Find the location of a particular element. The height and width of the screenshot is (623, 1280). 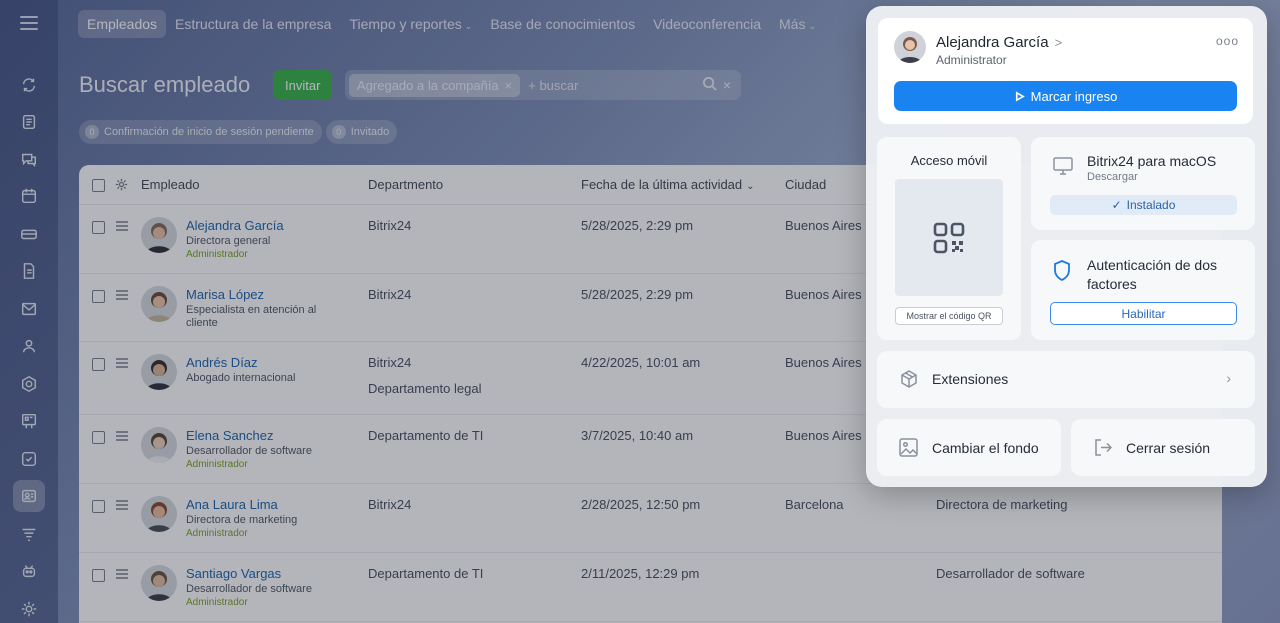

chat-icon is located at coordinates (29, 159).